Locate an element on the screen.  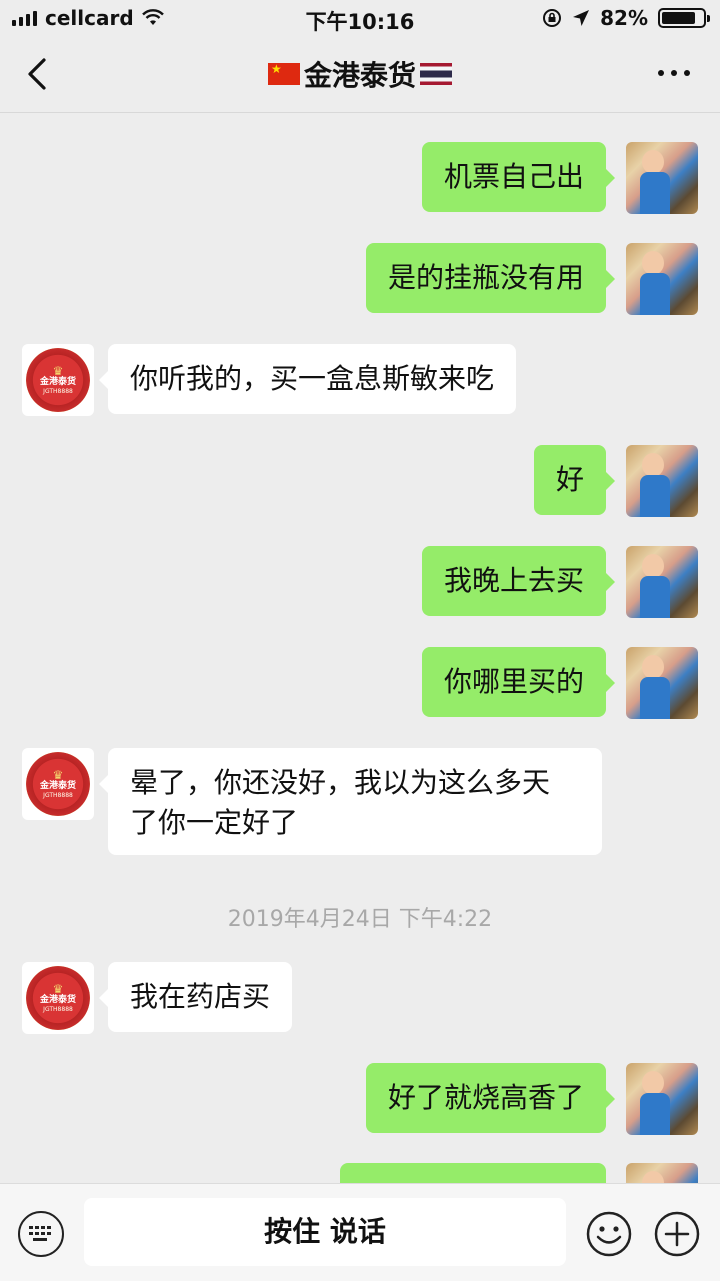
message-text: 好 is located at coordinates (569, 479).